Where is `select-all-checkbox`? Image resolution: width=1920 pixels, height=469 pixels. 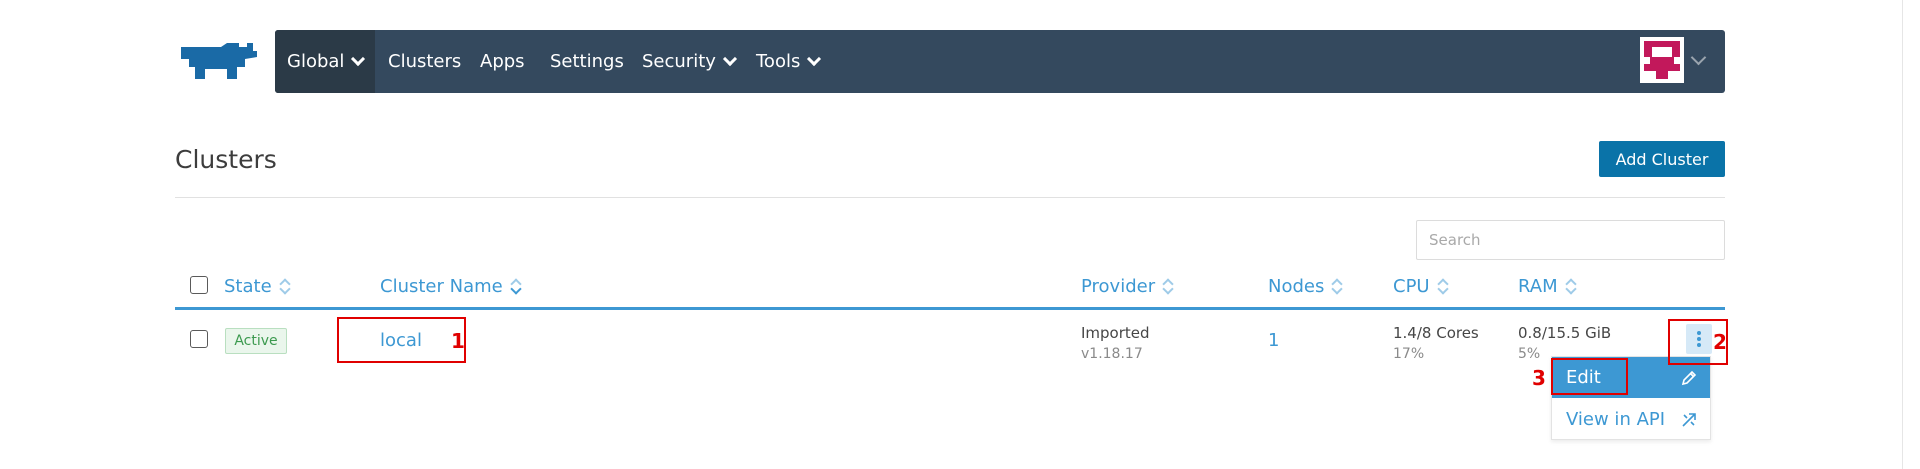 select-all-checkbox is located at coordinates (199, 285).